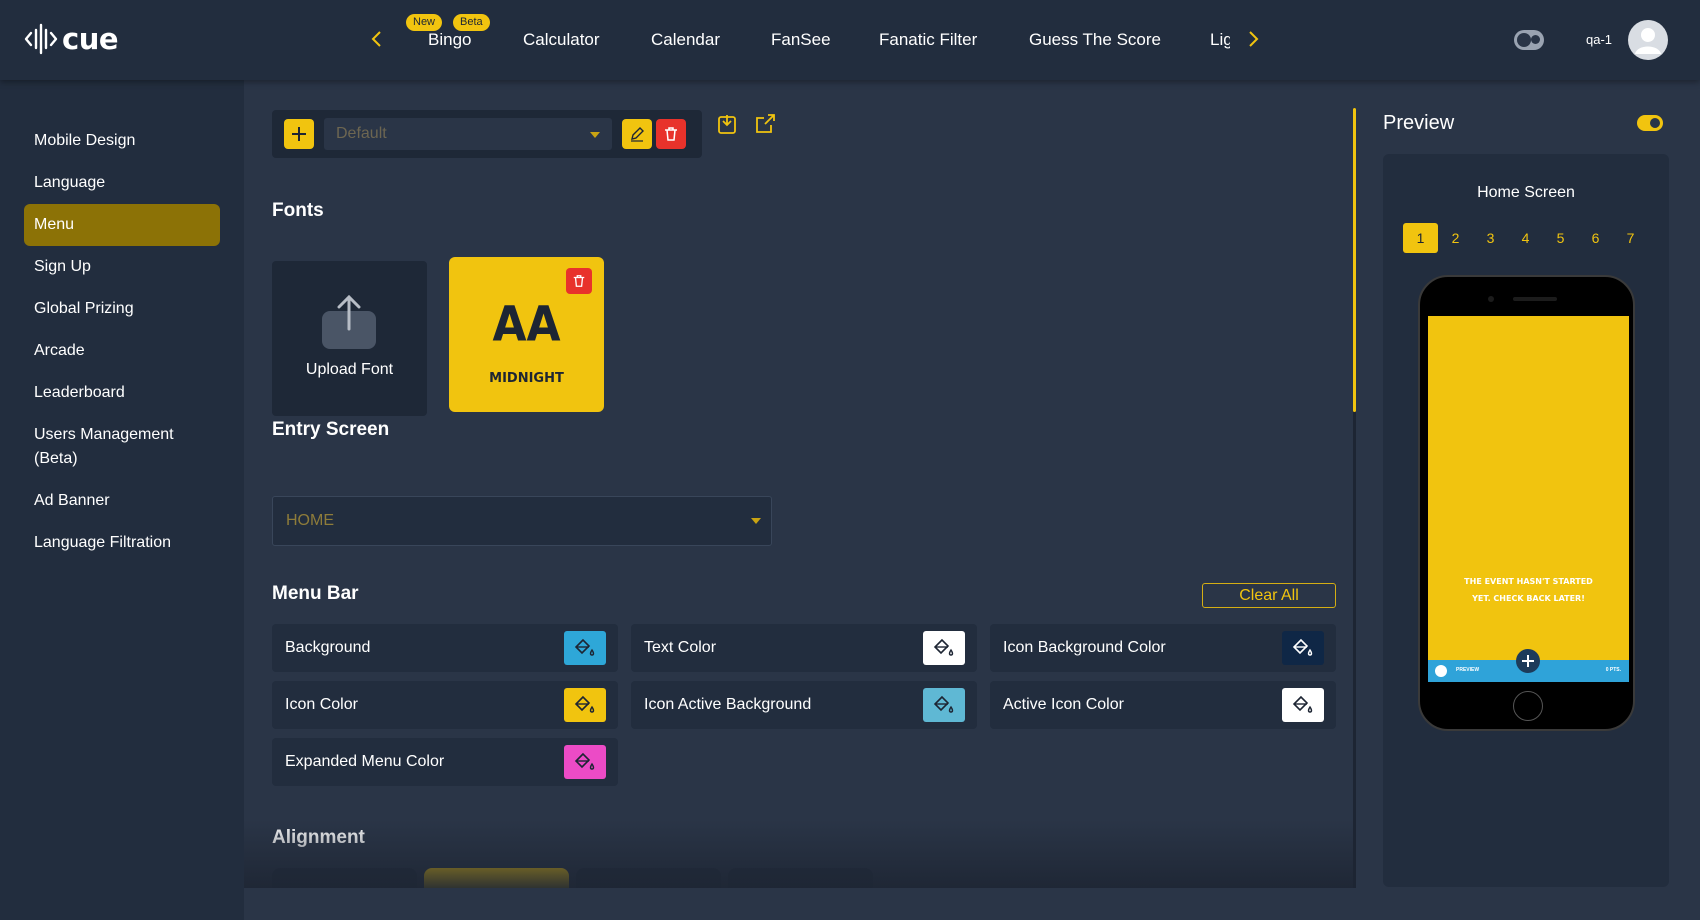 The height and width of the screenshot is (920, 1700). What do you see at coordinates (496, 878) in the screenshot?
I see `alignment-option-center` at bounding box center [496, 878].